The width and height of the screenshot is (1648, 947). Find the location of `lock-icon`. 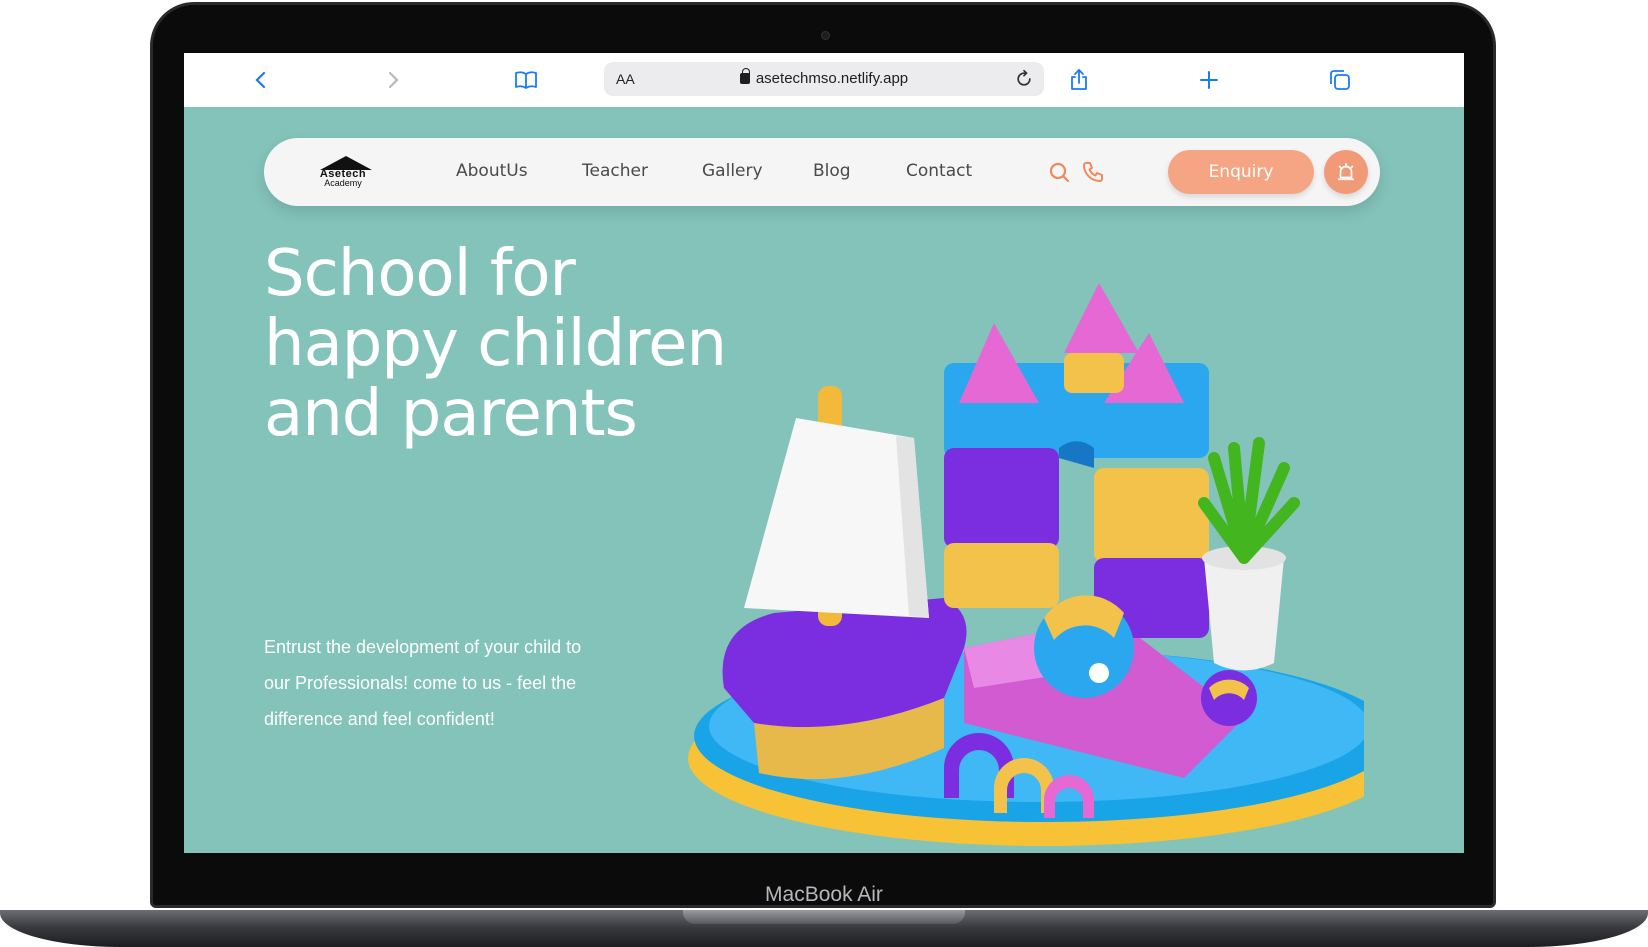

lock-icon is located at coordinates (744, 76).